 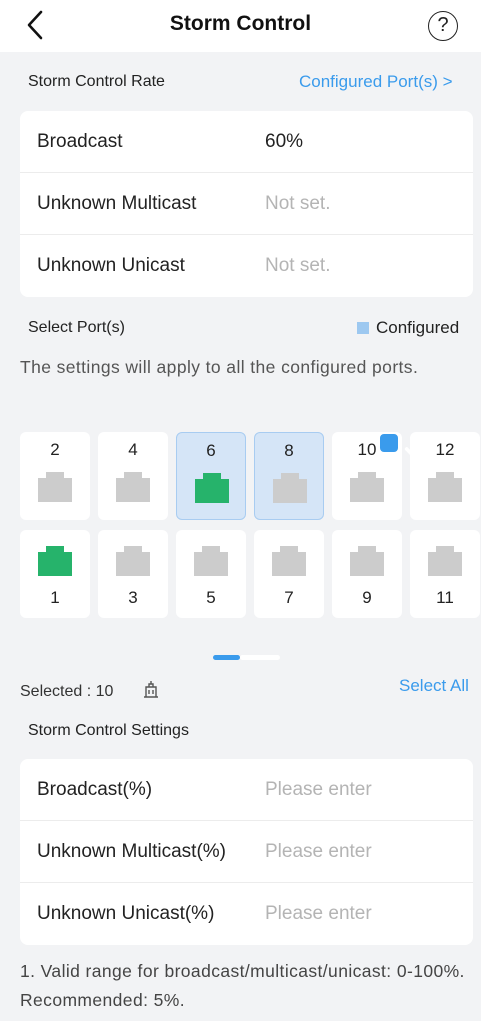 I want to click on port-tile-11: 11, so click(x=445, y=574).